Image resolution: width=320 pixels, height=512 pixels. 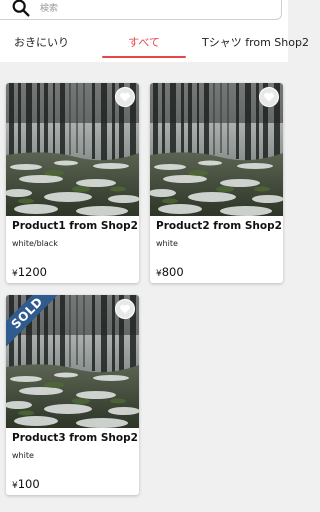 I want to click on tab-favorites: おきにいり, so click(x=41, y=44).